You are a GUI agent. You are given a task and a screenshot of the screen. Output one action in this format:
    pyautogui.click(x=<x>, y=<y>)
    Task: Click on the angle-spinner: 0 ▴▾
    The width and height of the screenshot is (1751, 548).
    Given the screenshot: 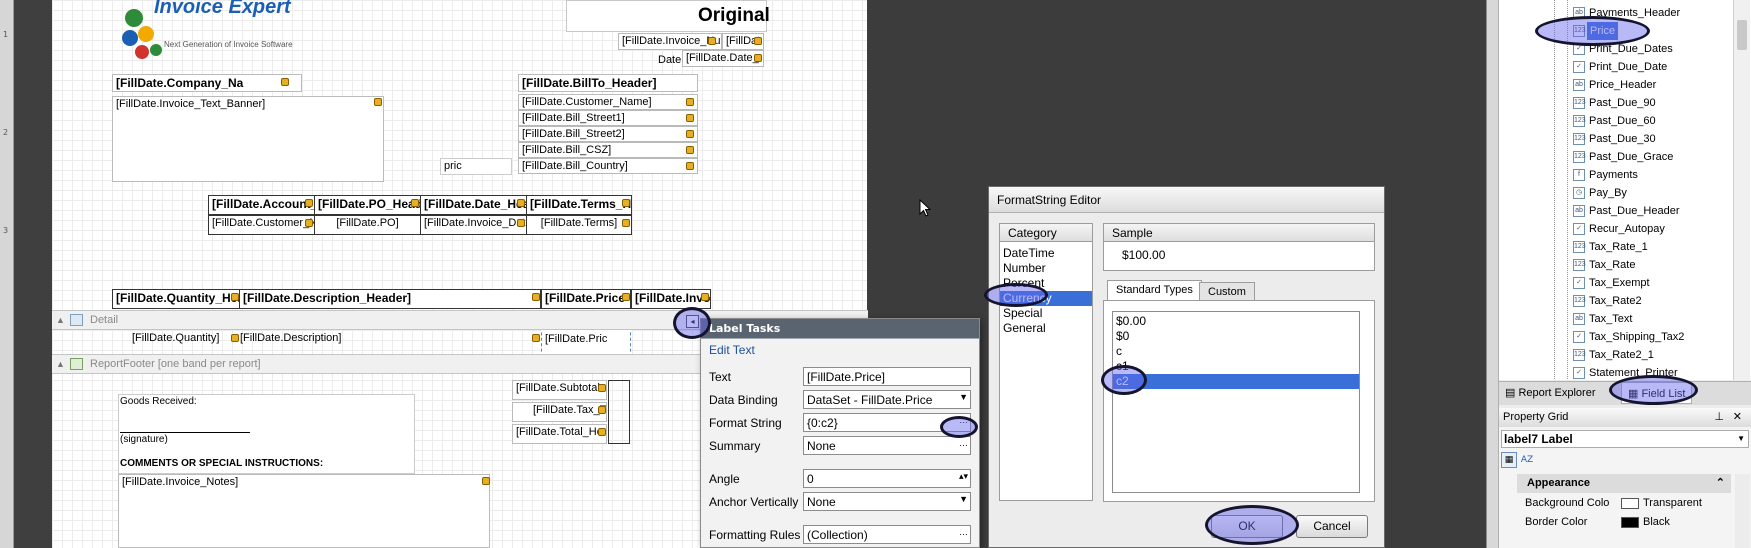 What is the action you would take?
    pyautogui.click(x=887, y=478)
    